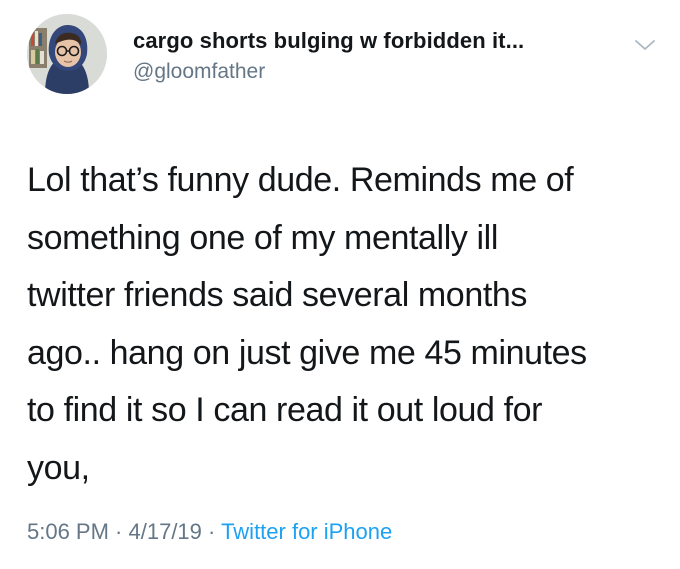 The height and width of the screenshot is (569, 680). Describe the element at coordinates (68, 531) in the screenshot. I see `tweet-time: 5:06 PM` at that location.